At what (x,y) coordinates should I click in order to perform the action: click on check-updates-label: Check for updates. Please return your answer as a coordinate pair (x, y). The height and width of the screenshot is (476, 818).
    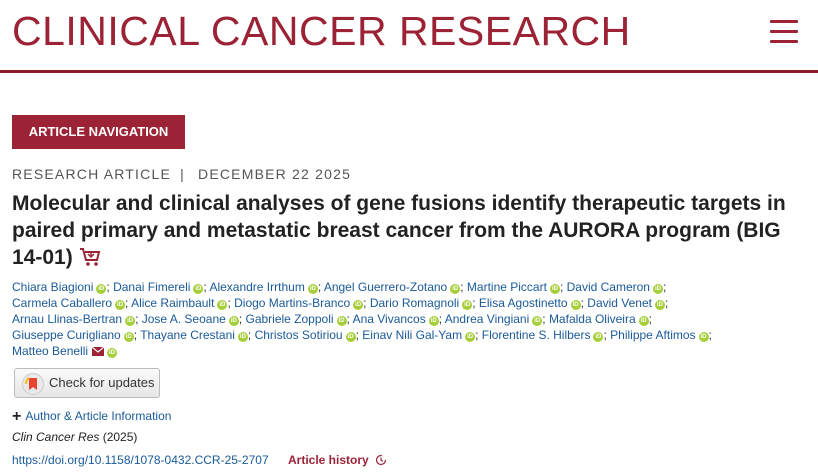
    Looking at the image, I should click on (102, 382).